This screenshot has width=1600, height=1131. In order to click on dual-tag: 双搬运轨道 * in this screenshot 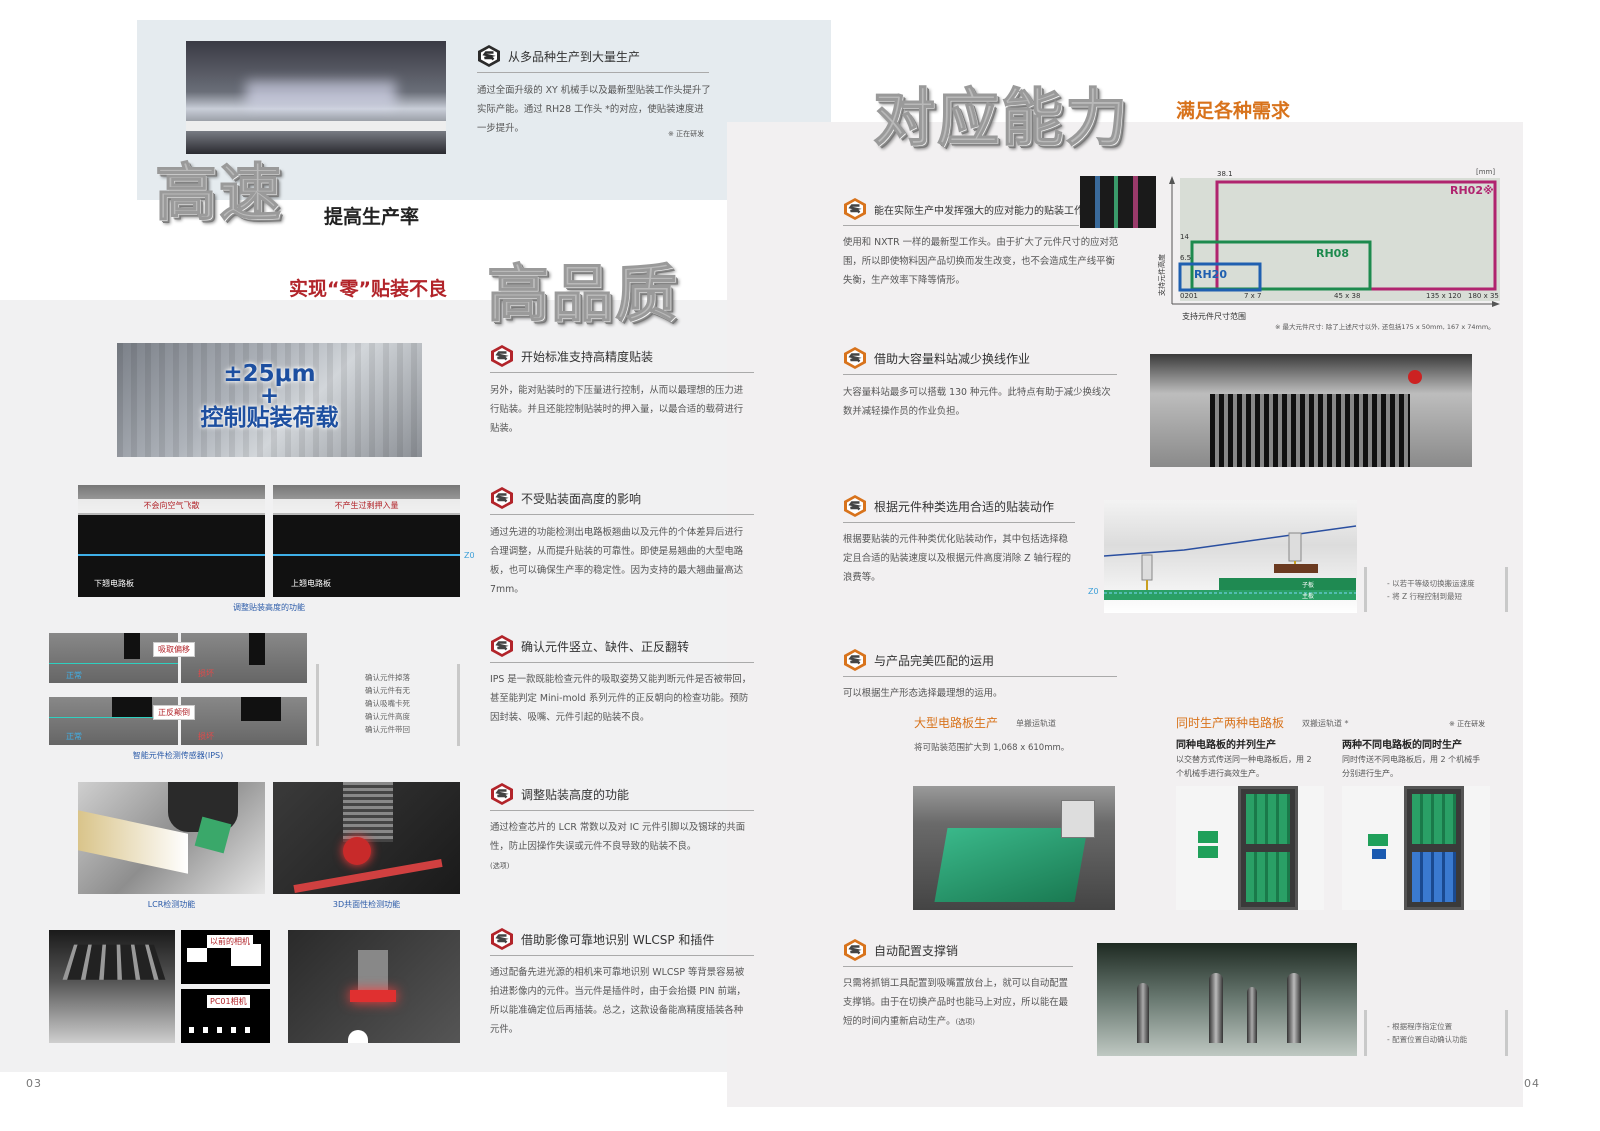, I will do `click(1325, 723)`.